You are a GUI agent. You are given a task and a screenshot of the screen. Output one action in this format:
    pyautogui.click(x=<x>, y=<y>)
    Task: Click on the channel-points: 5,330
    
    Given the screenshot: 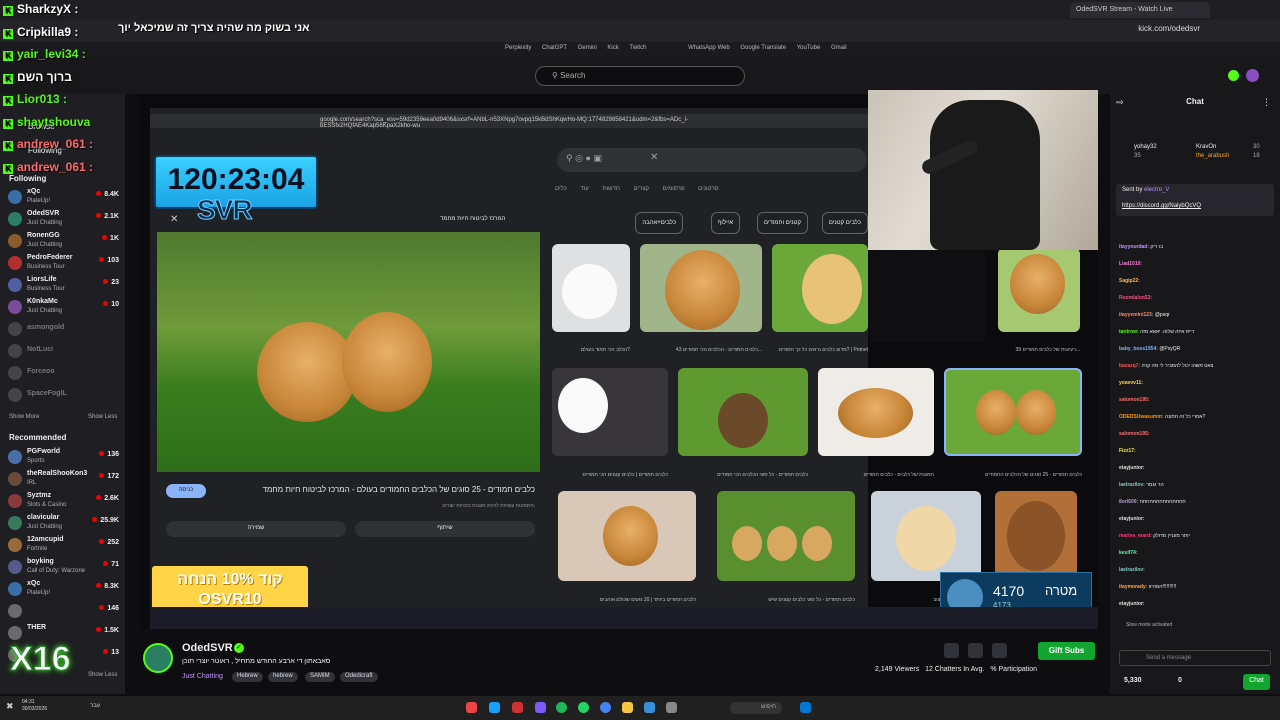 What is the action you would take?
    pyautogui.click(x=1133, y=680)
    